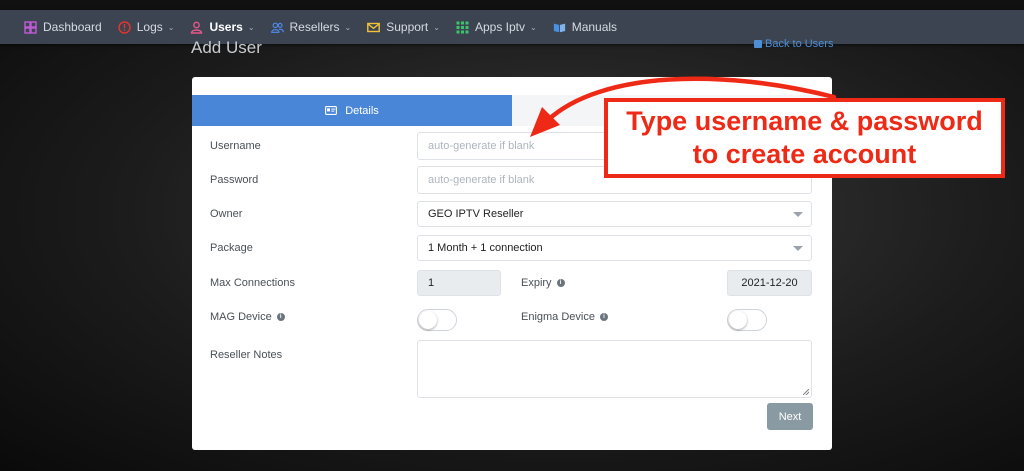  Describe the element at coordinates (235, 146) in the screenshot. I see `username-label: Username` at that location.